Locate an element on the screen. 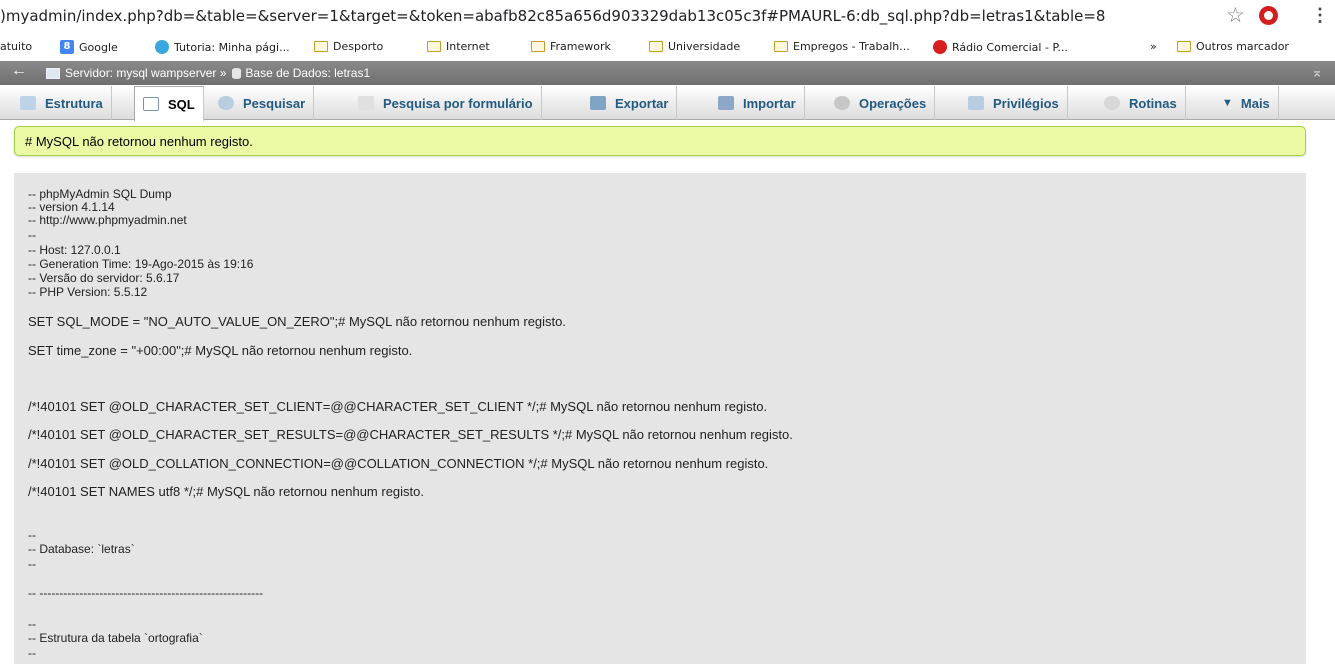  export-icon is located at coordinates (598, 103).